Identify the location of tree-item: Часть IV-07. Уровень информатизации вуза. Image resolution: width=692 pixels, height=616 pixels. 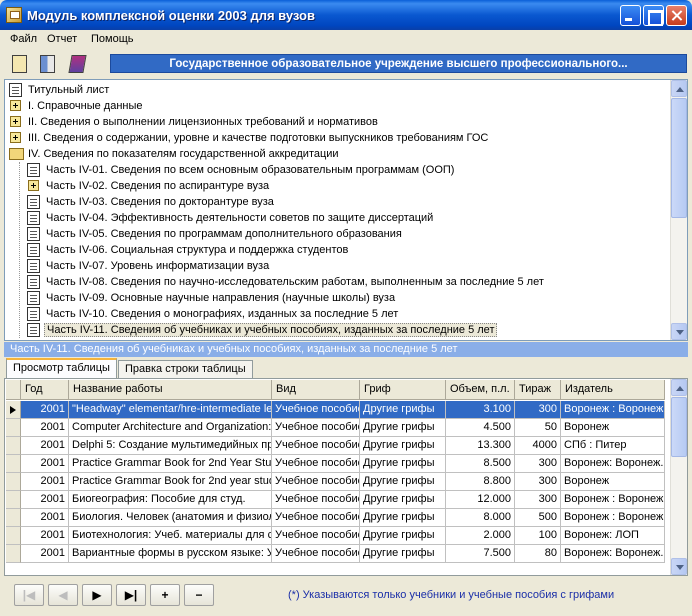
(149, 266).